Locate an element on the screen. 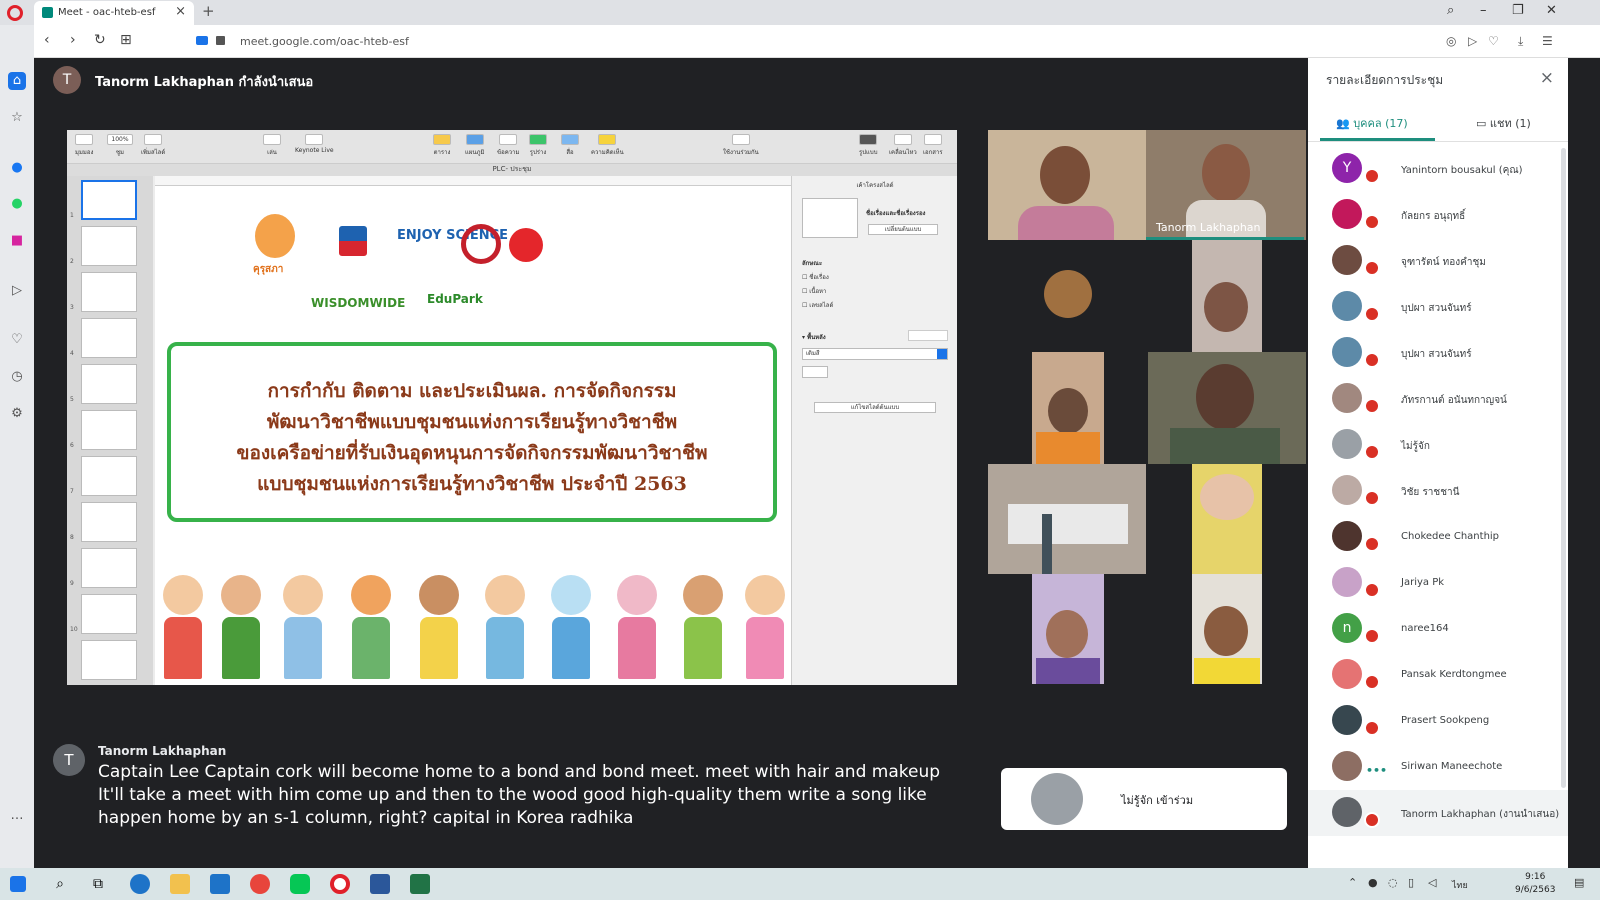 Image resolution: width=1600 pixels, height=900 pixels. language-indicator: ไทย is located at coordinates (1460, 885).